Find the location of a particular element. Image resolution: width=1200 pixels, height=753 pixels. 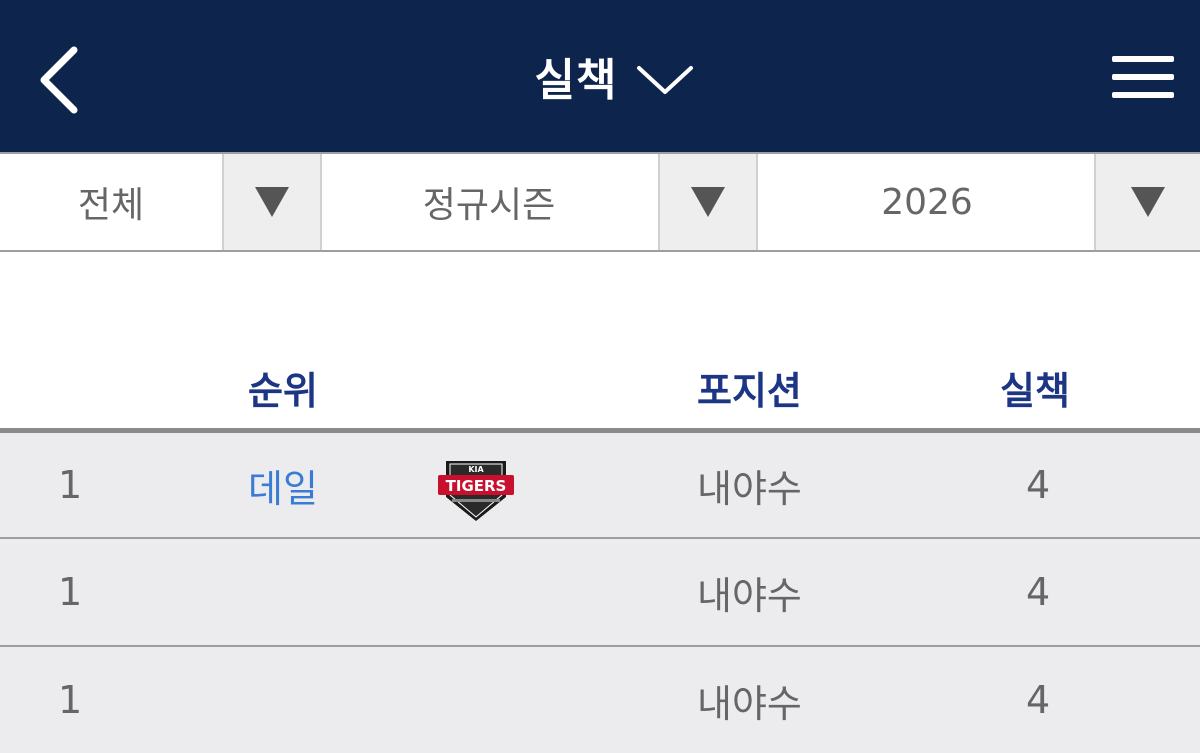

year-select-arrow is located at coordinates (1147, 202).